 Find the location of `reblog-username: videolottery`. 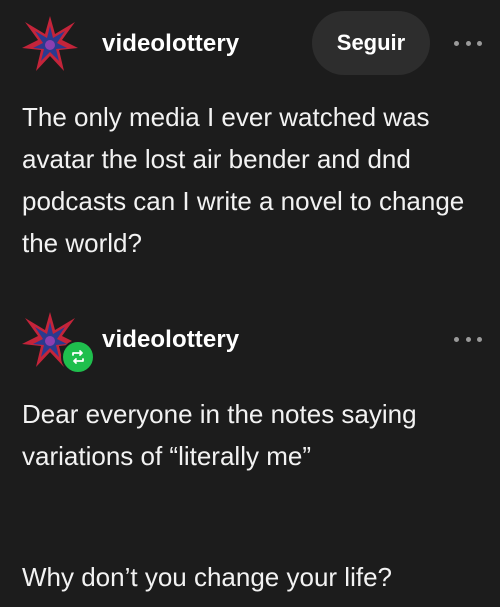

reblog-username: videolottery is located at coordinates (170, 340).